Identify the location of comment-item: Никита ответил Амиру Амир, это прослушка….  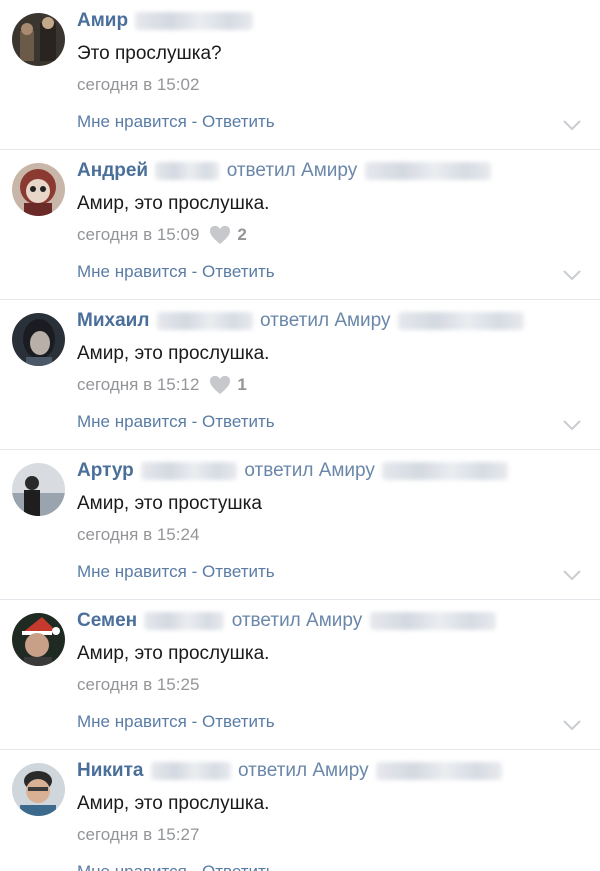
(300, 810).